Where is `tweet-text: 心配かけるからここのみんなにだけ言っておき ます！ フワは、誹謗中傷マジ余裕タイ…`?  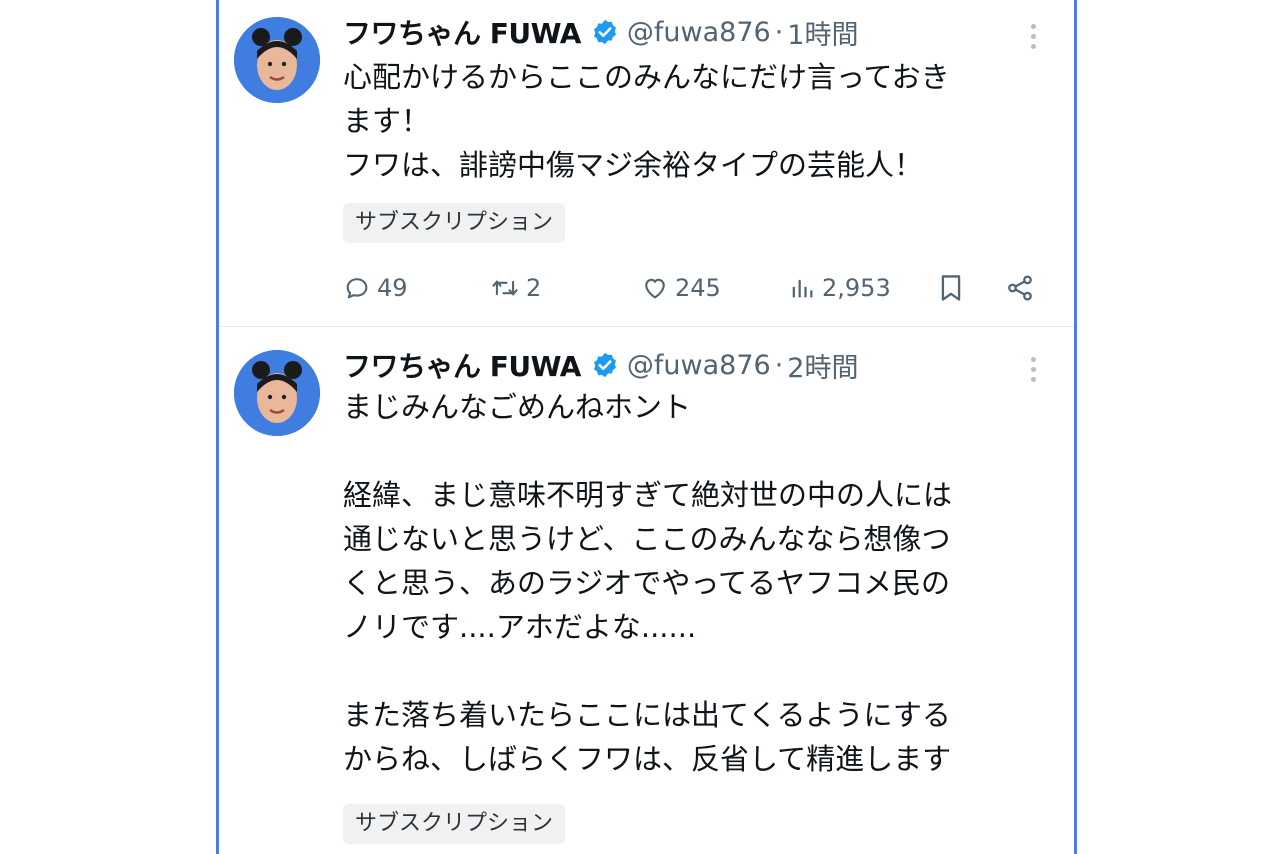 tweet-text: 心配かけるからここのみんなにだけ言っておき ます！ フワは、誹謗中傷マジ余裕タイ… is located at coordinates (646, 121).